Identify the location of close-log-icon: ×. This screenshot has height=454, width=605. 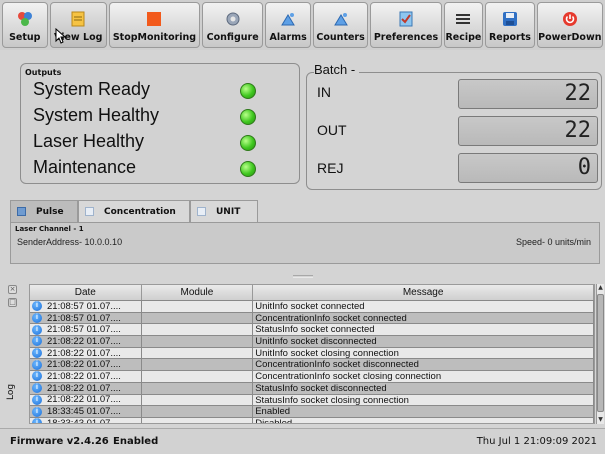
(12, 289).